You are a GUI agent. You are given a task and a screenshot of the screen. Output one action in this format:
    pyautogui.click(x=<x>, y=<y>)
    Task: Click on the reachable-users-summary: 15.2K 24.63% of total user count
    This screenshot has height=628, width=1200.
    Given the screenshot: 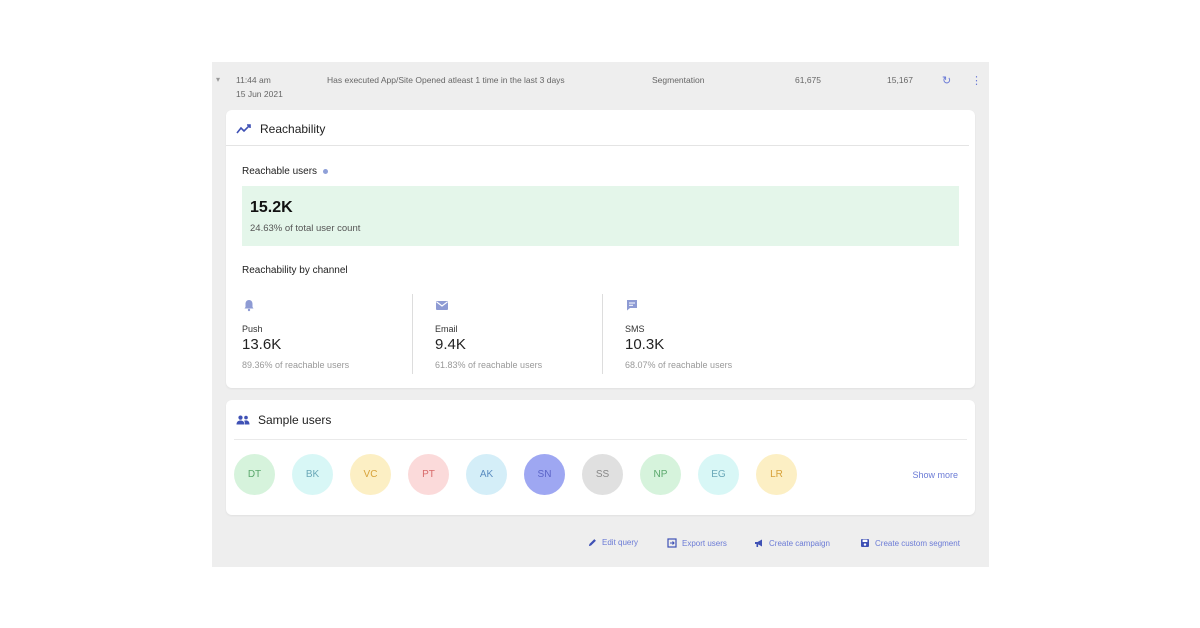 What is the action you would take?
    pyautogui.click(x=600, y=216)
    